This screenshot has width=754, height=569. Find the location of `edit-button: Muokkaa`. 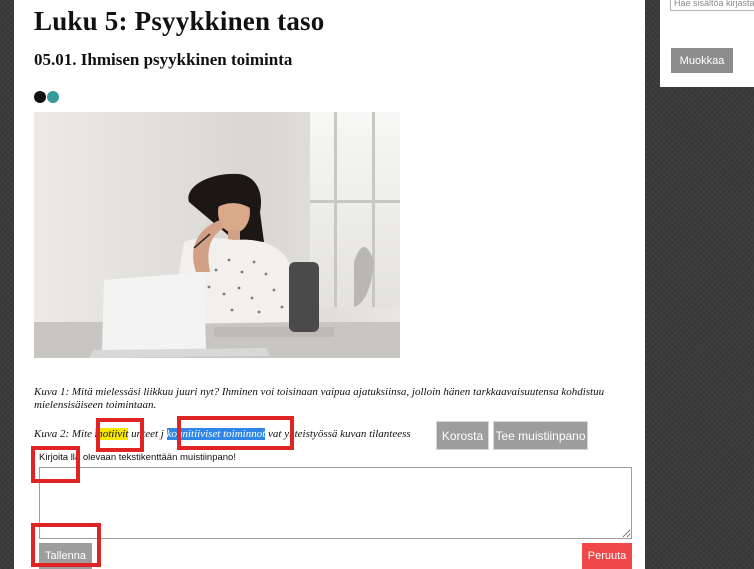

edit-button: Muokkaa is located at coordinates (702, 60).